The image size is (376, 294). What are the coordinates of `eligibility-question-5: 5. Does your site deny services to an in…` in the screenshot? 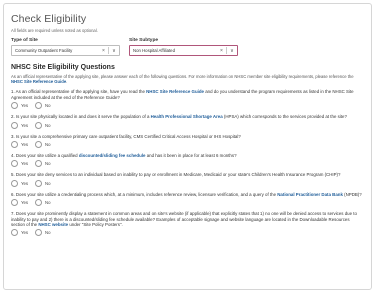 It's located at (187, 179).